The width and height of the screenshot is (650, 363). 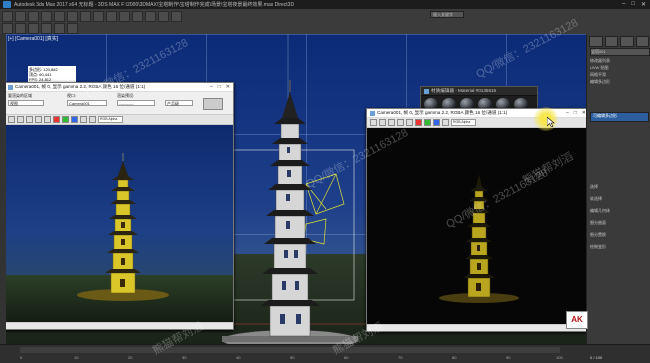 I want to click on render-setup-icon, so click(x=163, y=16).